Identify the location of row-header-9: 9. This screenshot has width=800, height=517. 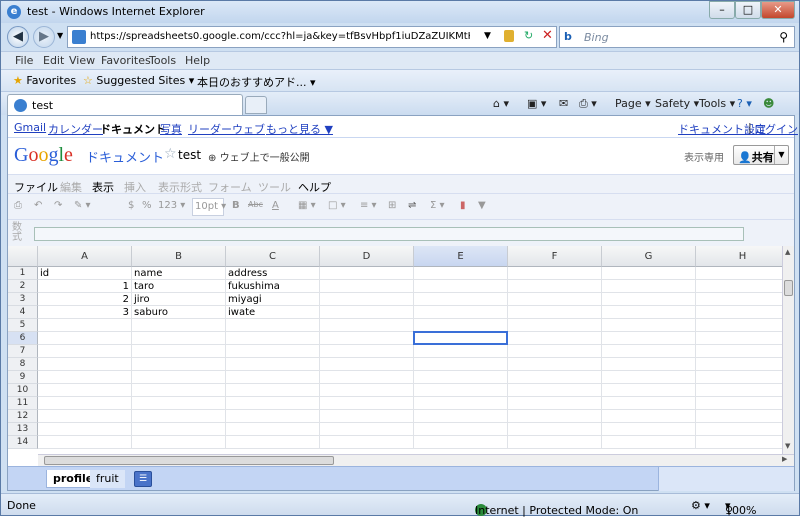
(23, 377).